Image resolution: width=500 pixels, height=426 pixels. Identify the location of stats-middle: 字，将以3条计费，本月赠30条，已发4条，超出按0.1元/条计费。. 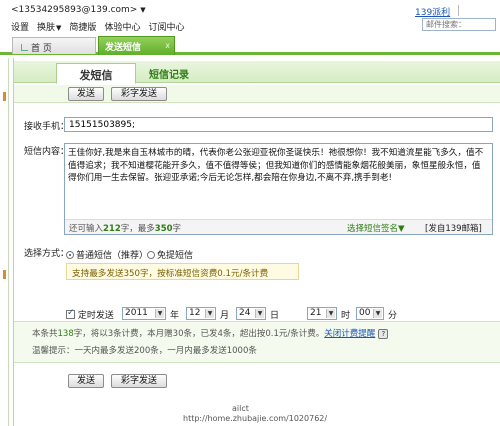
(199, 334).